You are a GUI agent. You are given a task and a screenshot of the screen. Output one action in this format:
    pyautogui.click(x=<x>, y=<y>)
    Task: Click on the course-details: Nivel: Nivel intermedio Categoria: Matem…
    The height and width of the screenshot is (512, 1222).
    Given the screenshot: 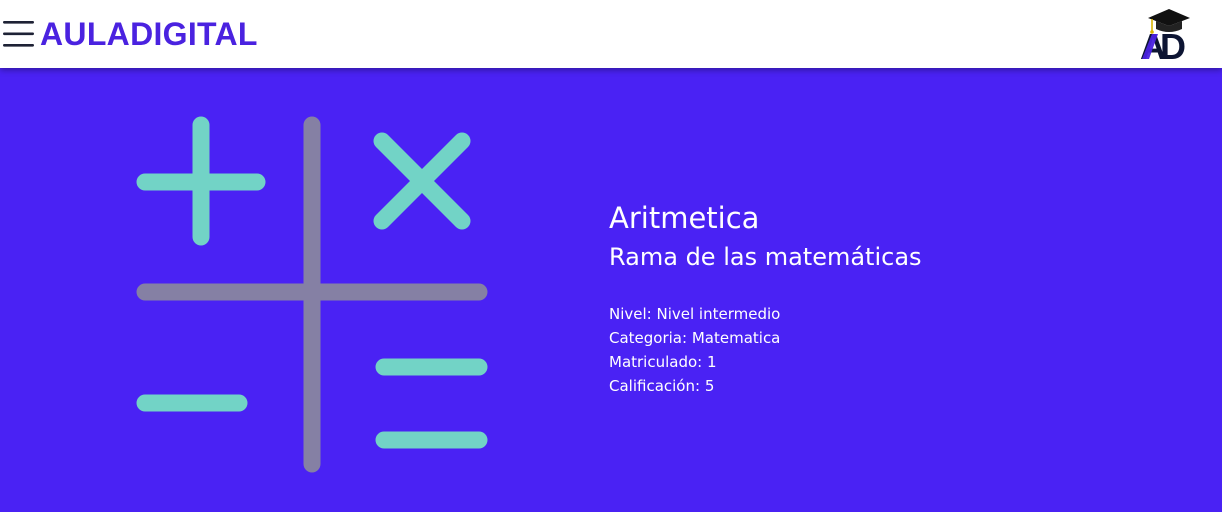 What is the action you would take?
    pyautogui.click(x=765, y=350)
    